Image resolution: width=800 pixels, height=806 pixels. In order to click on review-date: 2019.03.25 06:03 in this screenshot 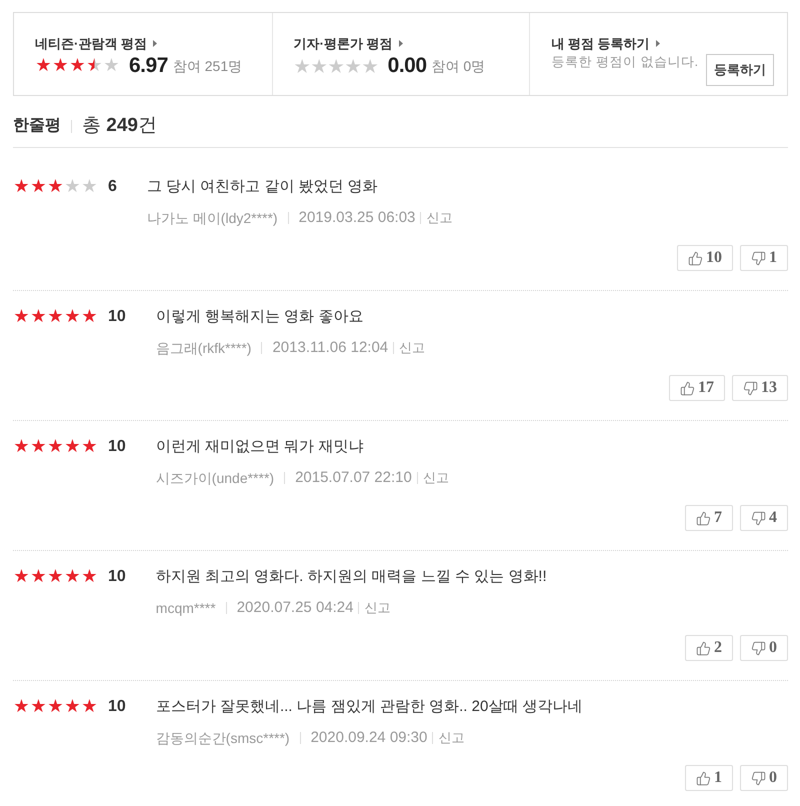, I will do `click(357, 218)`.